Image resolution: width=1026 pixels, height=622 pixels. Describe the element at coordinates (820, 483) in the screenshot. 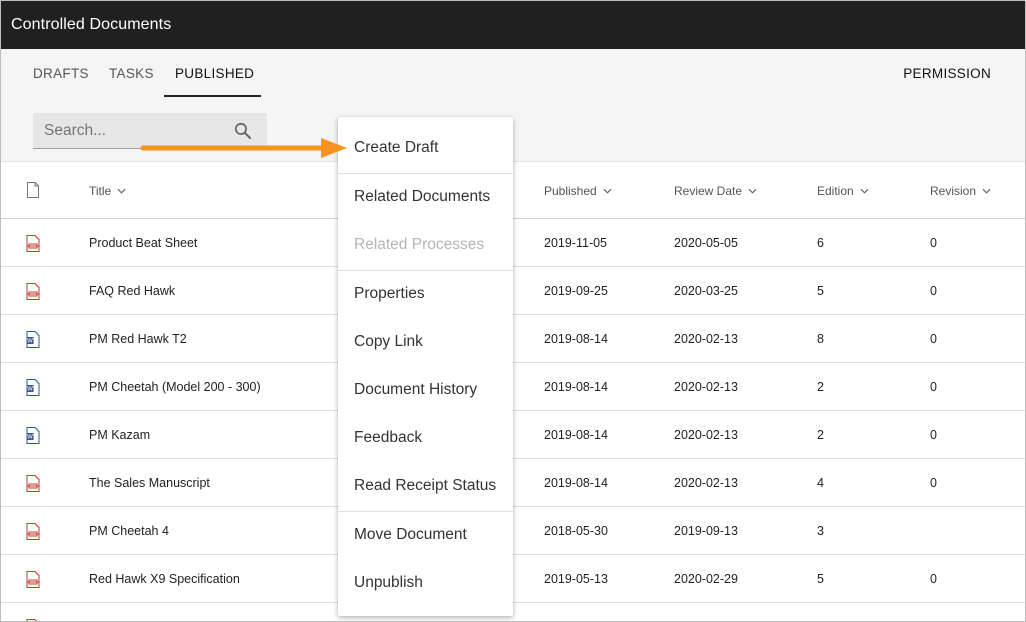

I see `row-edition: 4` at that location.